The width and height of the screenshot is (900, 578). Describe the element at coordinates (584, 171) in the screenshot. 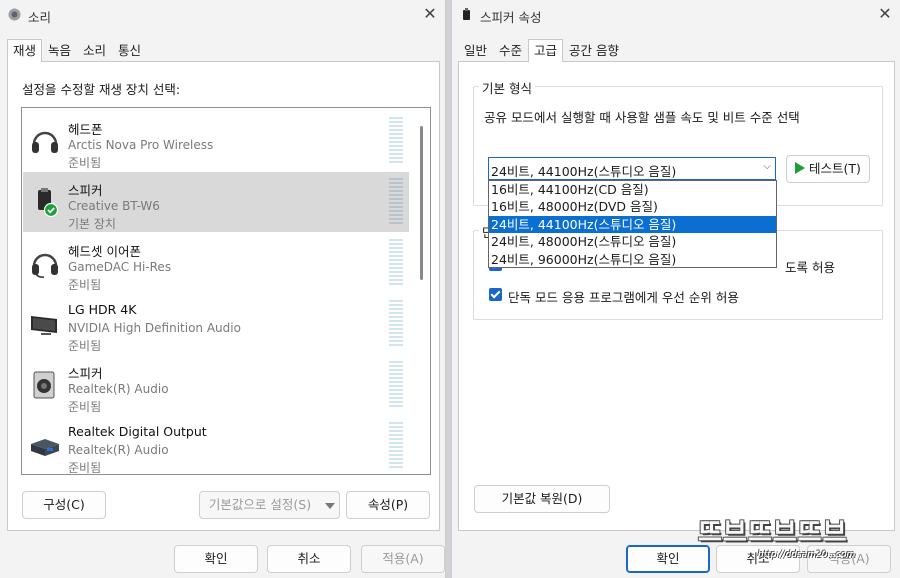

I see `combo-value: 24비트, 44100Hz(스튜디오 음질)` at that location.